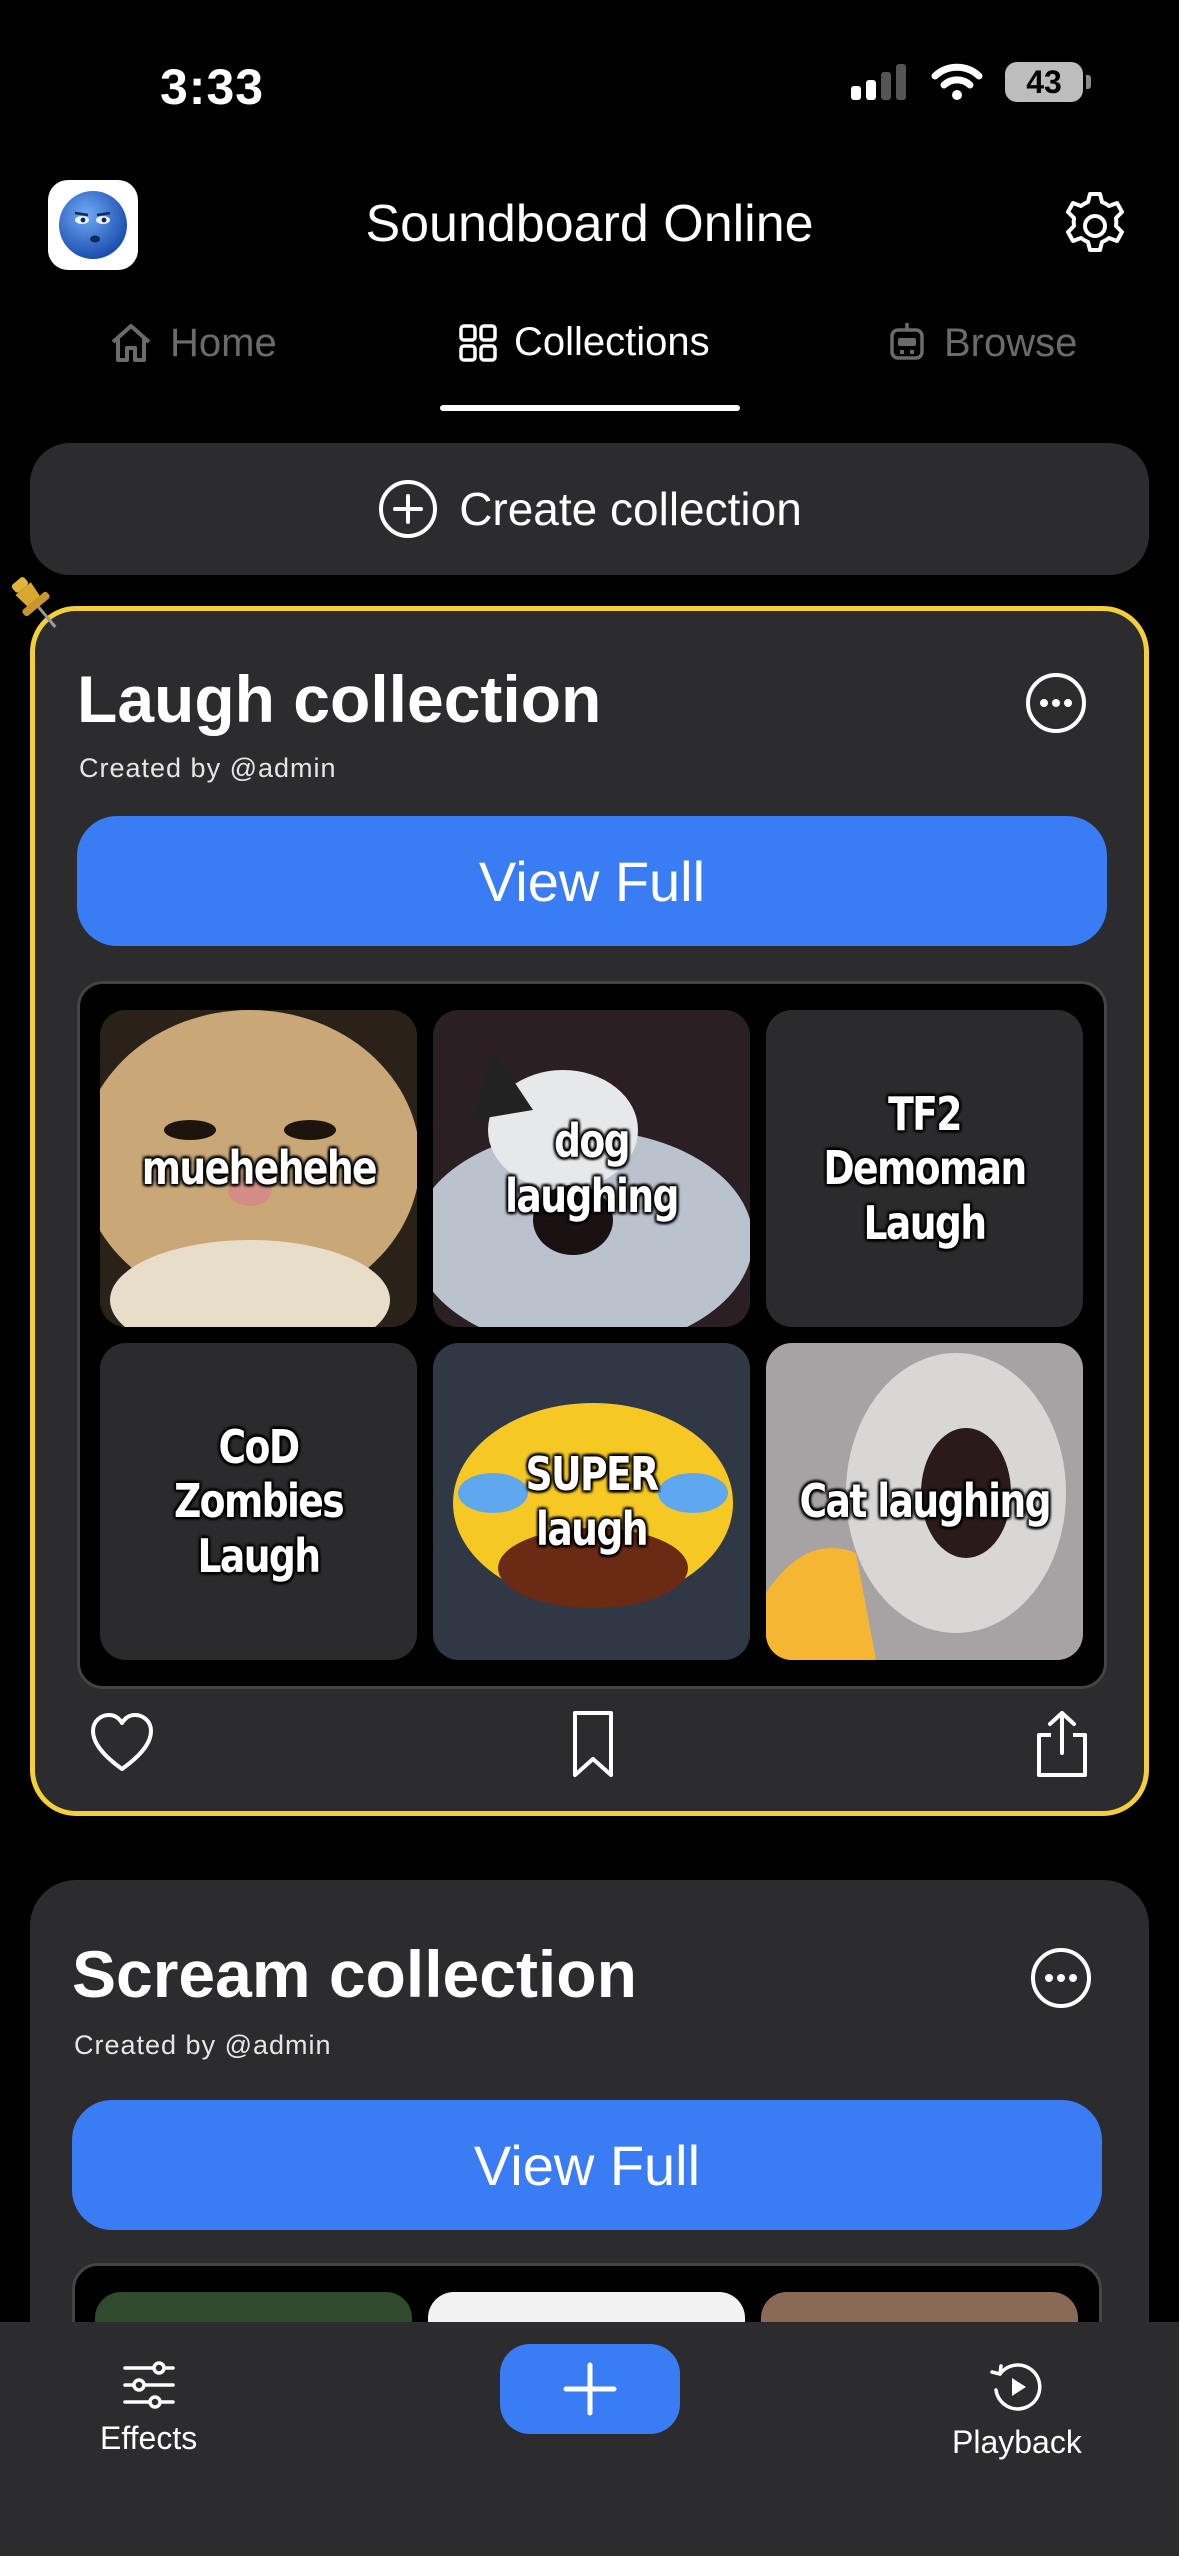 This screenshot has height=2556, width=1179. Describe the element at coordinates (149, 2438) in the screenshot. I see `effects-label: Effects` at that location.